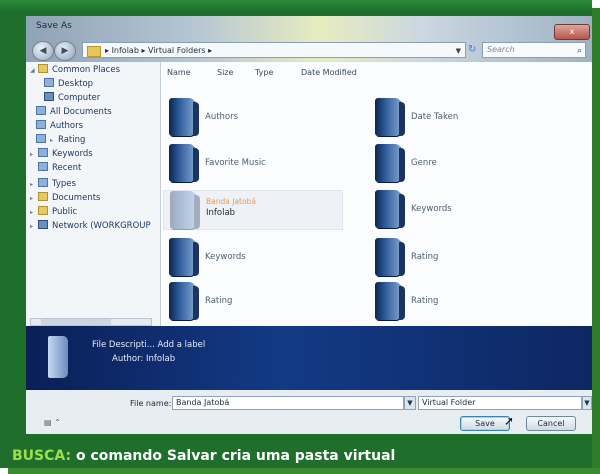 The image size is (600, 474). I want to click on nav-item-label: Recent, so click(67, 168).